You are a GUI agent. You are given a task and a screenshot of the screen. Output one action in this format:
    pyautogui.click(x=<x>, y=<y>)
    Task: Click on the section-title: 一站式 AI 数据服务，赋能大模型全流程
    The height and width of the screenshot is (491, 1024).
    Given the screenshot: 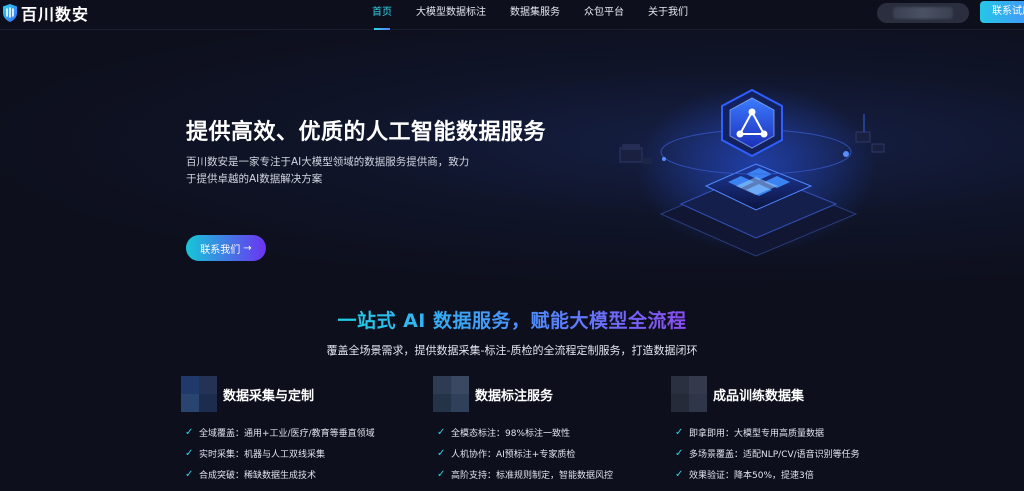 What is the action you would take?
    pyautogui.click(x=512, y=319)
    